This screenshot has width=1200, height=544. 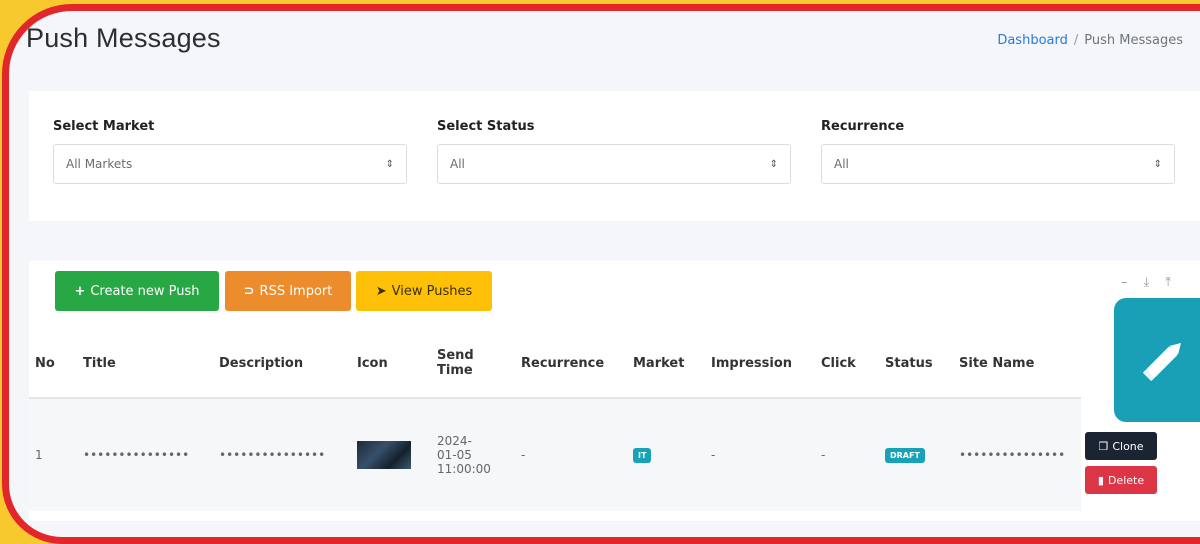 What do you see at coordinates (473, 364) in the screenshot?
I see `col-send-time: Send Time` at bounding box center [473, 364].